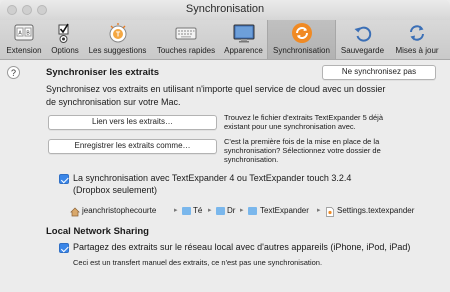 The image size is (450, 292). Describe the element at coordinates (376, 210) in the screenshot. I see `path-segment-file: Settings.textexpander` at that location.